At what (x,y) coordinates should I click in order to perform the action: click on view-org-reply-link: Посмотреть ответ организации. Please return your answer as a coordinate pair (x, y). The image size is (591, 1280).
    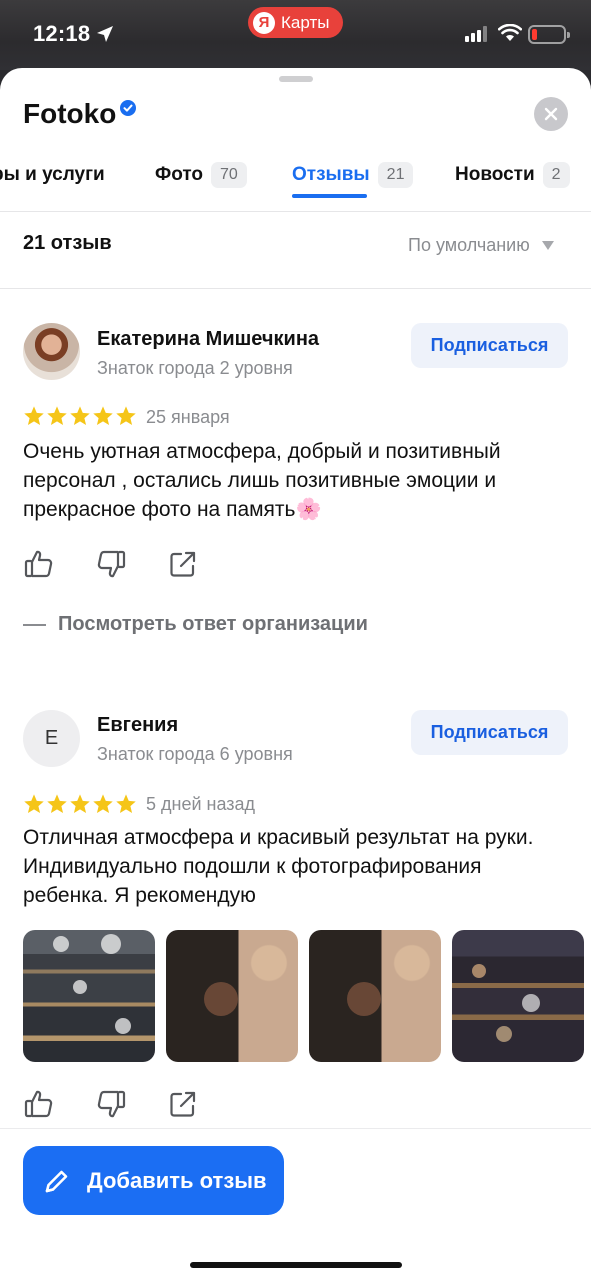
    Looking at the image, I should click on (195, 624).